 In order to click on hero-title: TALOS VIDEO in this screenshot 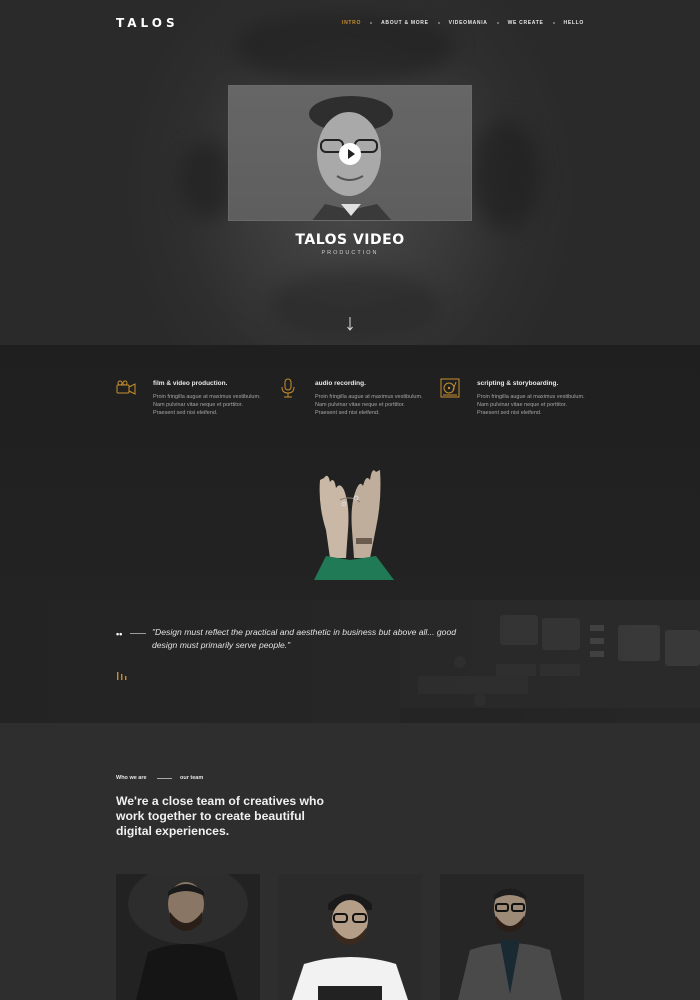, I will do `click(350, 240)`.